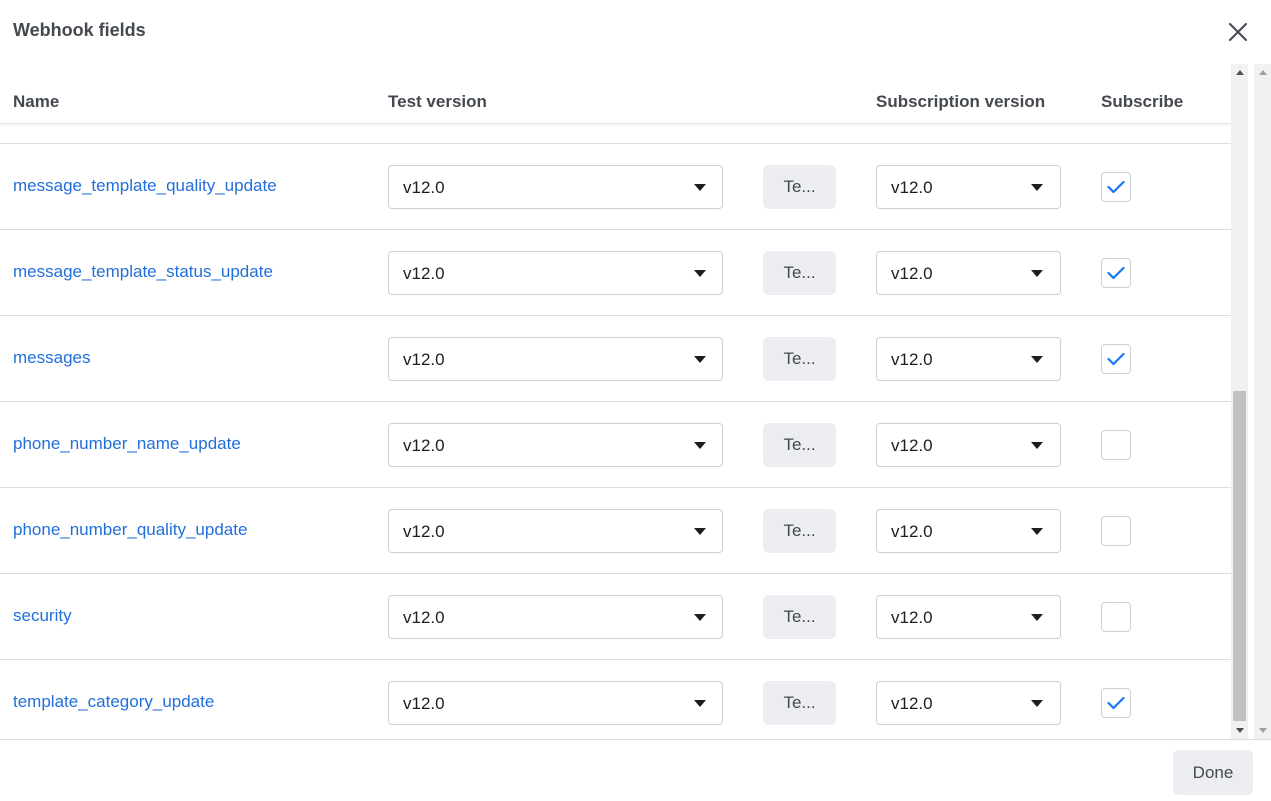 The image size is (1271, 801). I want to click on dialog-scroll-down-button, so click(1262, 730).